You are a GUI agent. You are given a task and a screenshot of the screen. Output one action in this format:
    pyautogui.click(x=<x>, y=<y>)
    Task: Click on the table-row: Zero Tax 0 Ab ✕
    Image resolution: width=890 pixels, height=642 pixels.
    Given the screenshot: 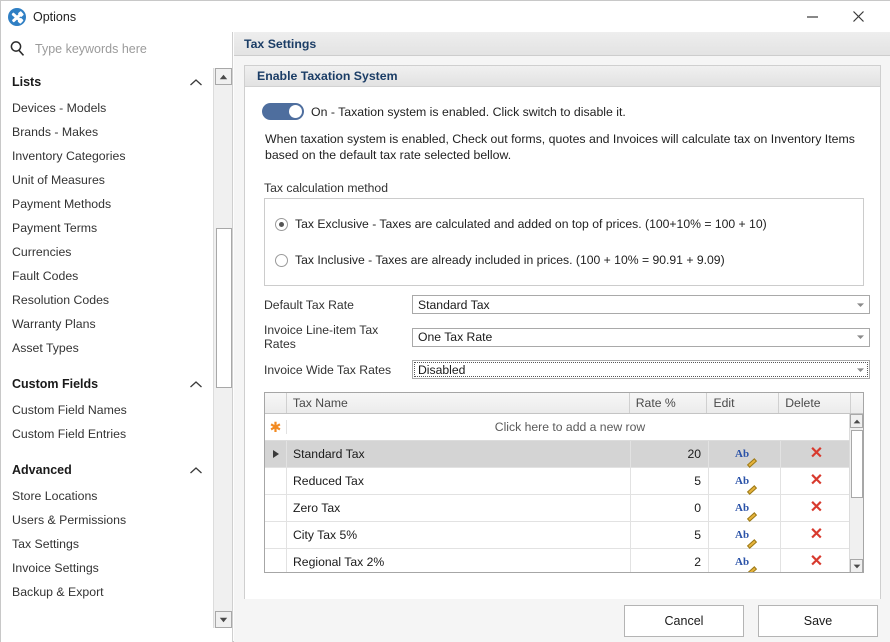 What is the action you would take?
    pyautogui.click(x=564, y=508)
    